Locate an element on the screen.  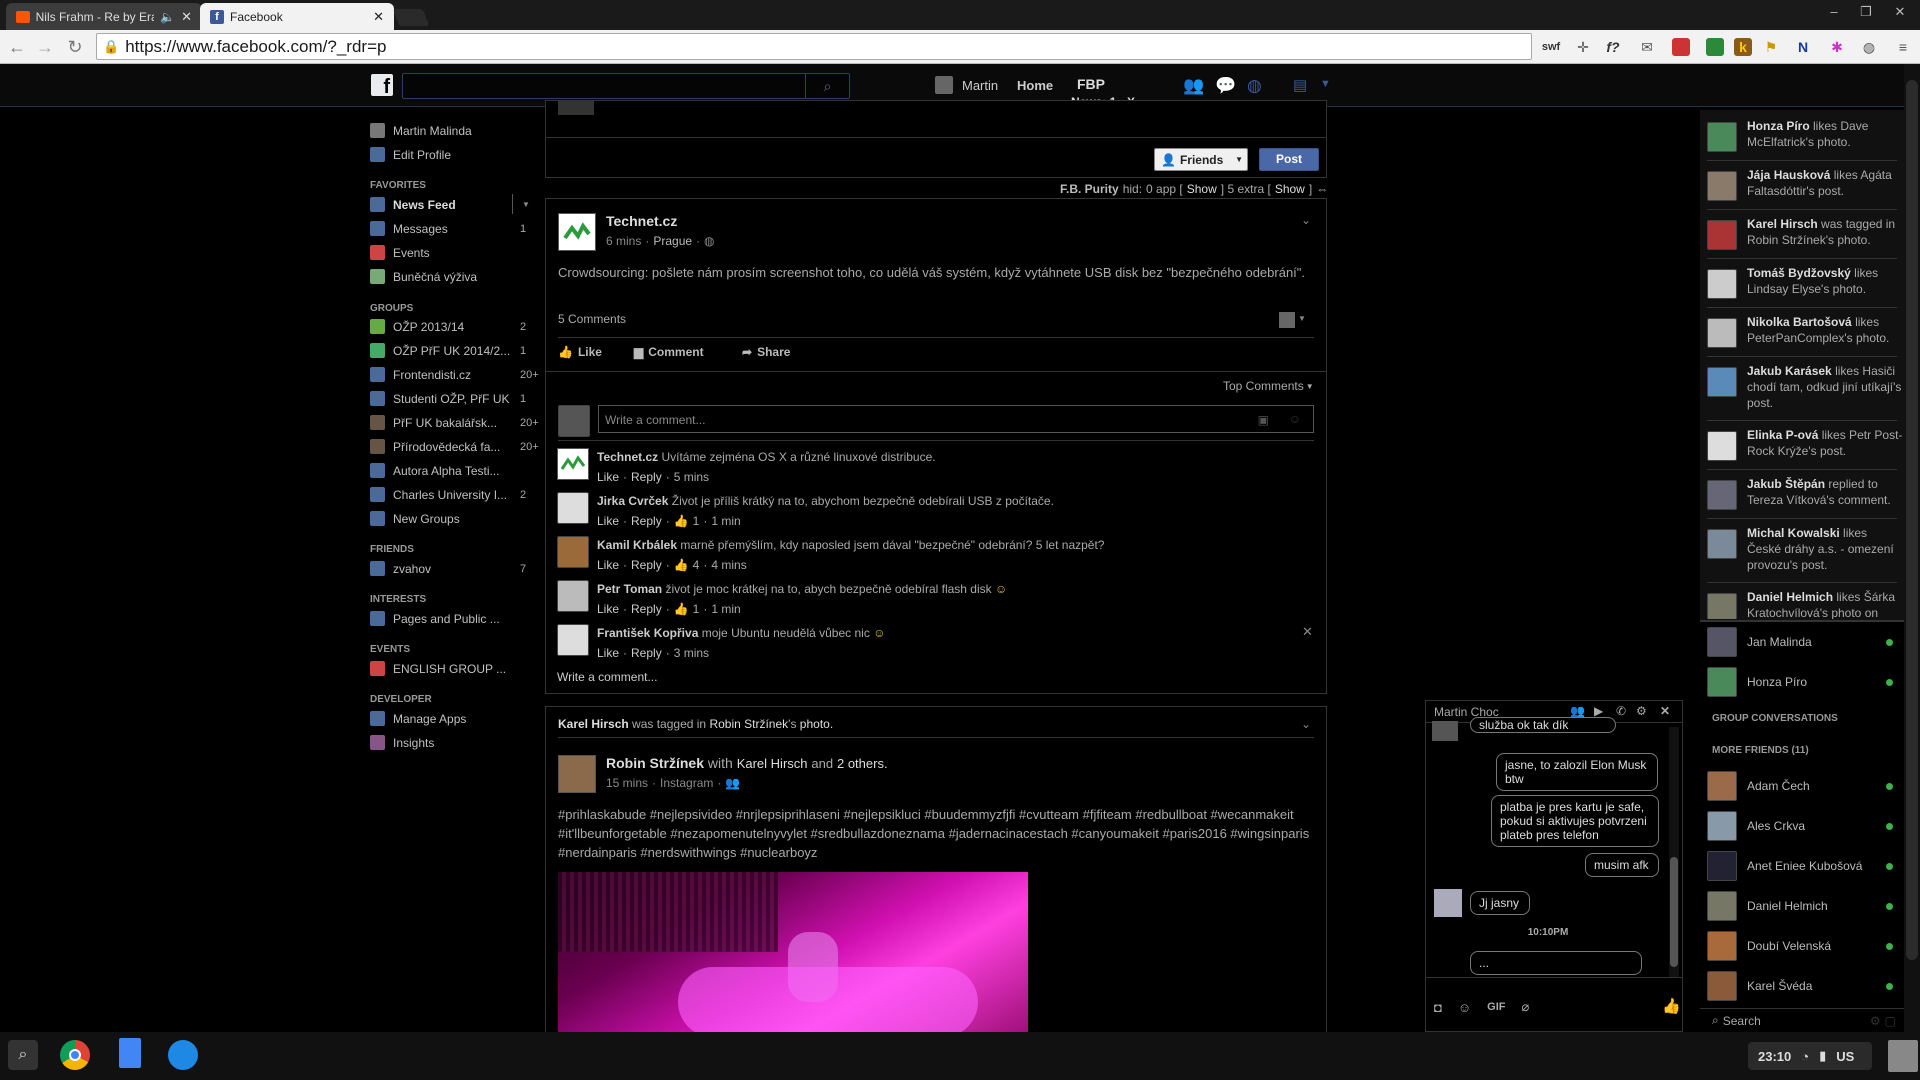
gear-icon: ⚙ is located at coordinates (1641, 711).